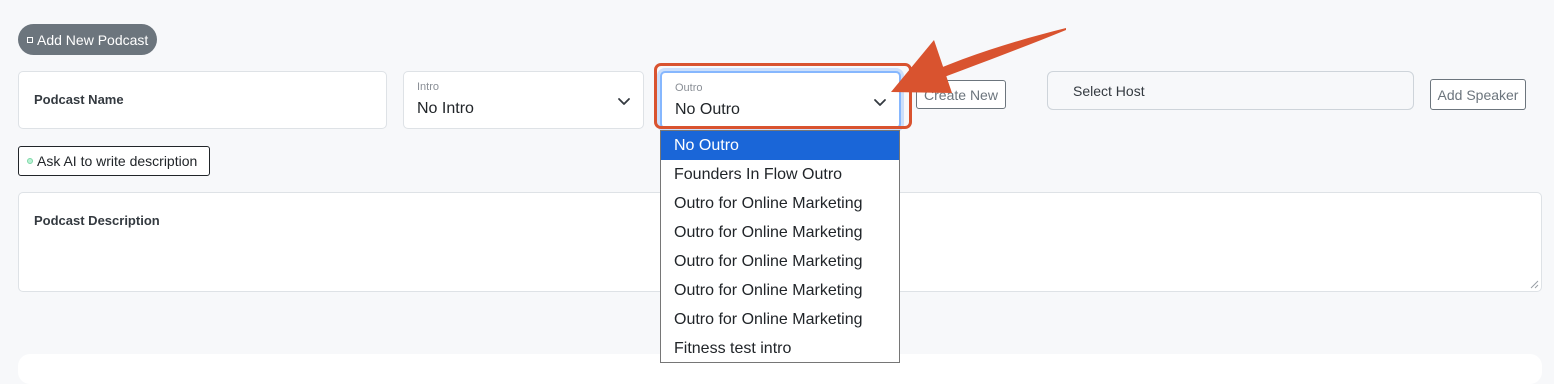 The height and width of the screenshot is (384, 1554). What do you see at coordinates (97, 220) in the screenshot?
I see `podcast-description-label: Podcast Description` at bounding box center [97, 220].